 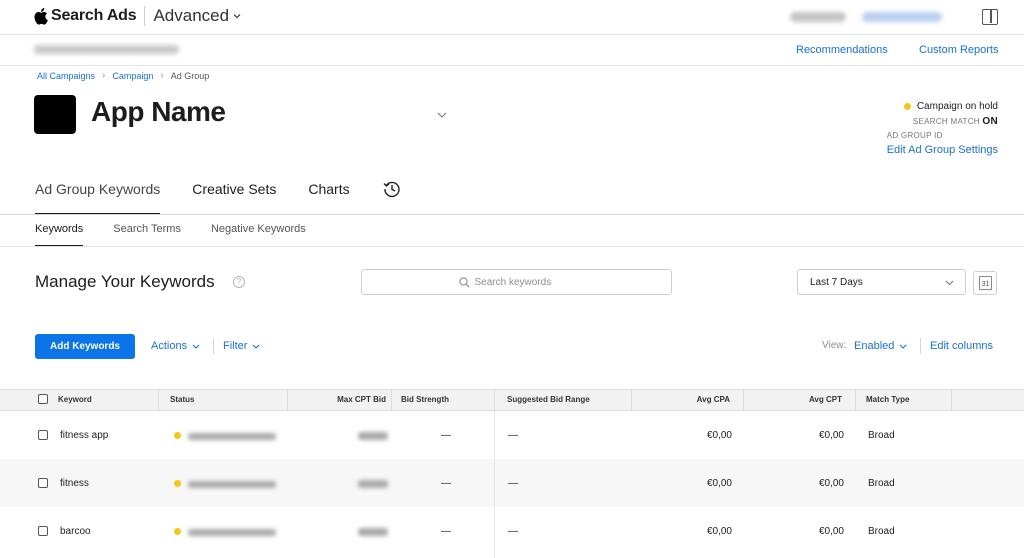 I want to click on brand: Search Ads Advanced, so click(x=137, y=16).